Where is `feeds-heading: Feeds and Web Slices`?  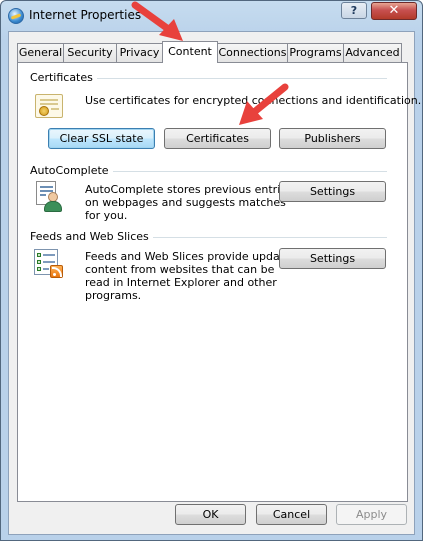 feeds-heading: Feeds and Web Slices is located at coordinates (91, 236).